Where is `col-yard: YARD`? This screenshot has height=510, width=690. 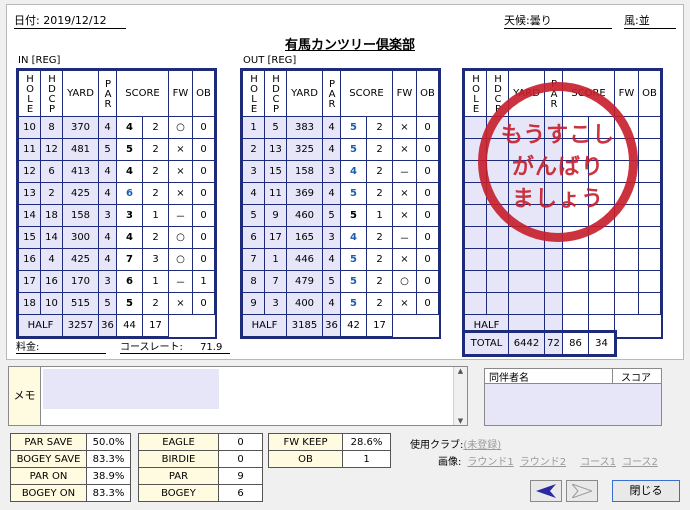
col-yard: YARD is located at coordinates (80, 93).